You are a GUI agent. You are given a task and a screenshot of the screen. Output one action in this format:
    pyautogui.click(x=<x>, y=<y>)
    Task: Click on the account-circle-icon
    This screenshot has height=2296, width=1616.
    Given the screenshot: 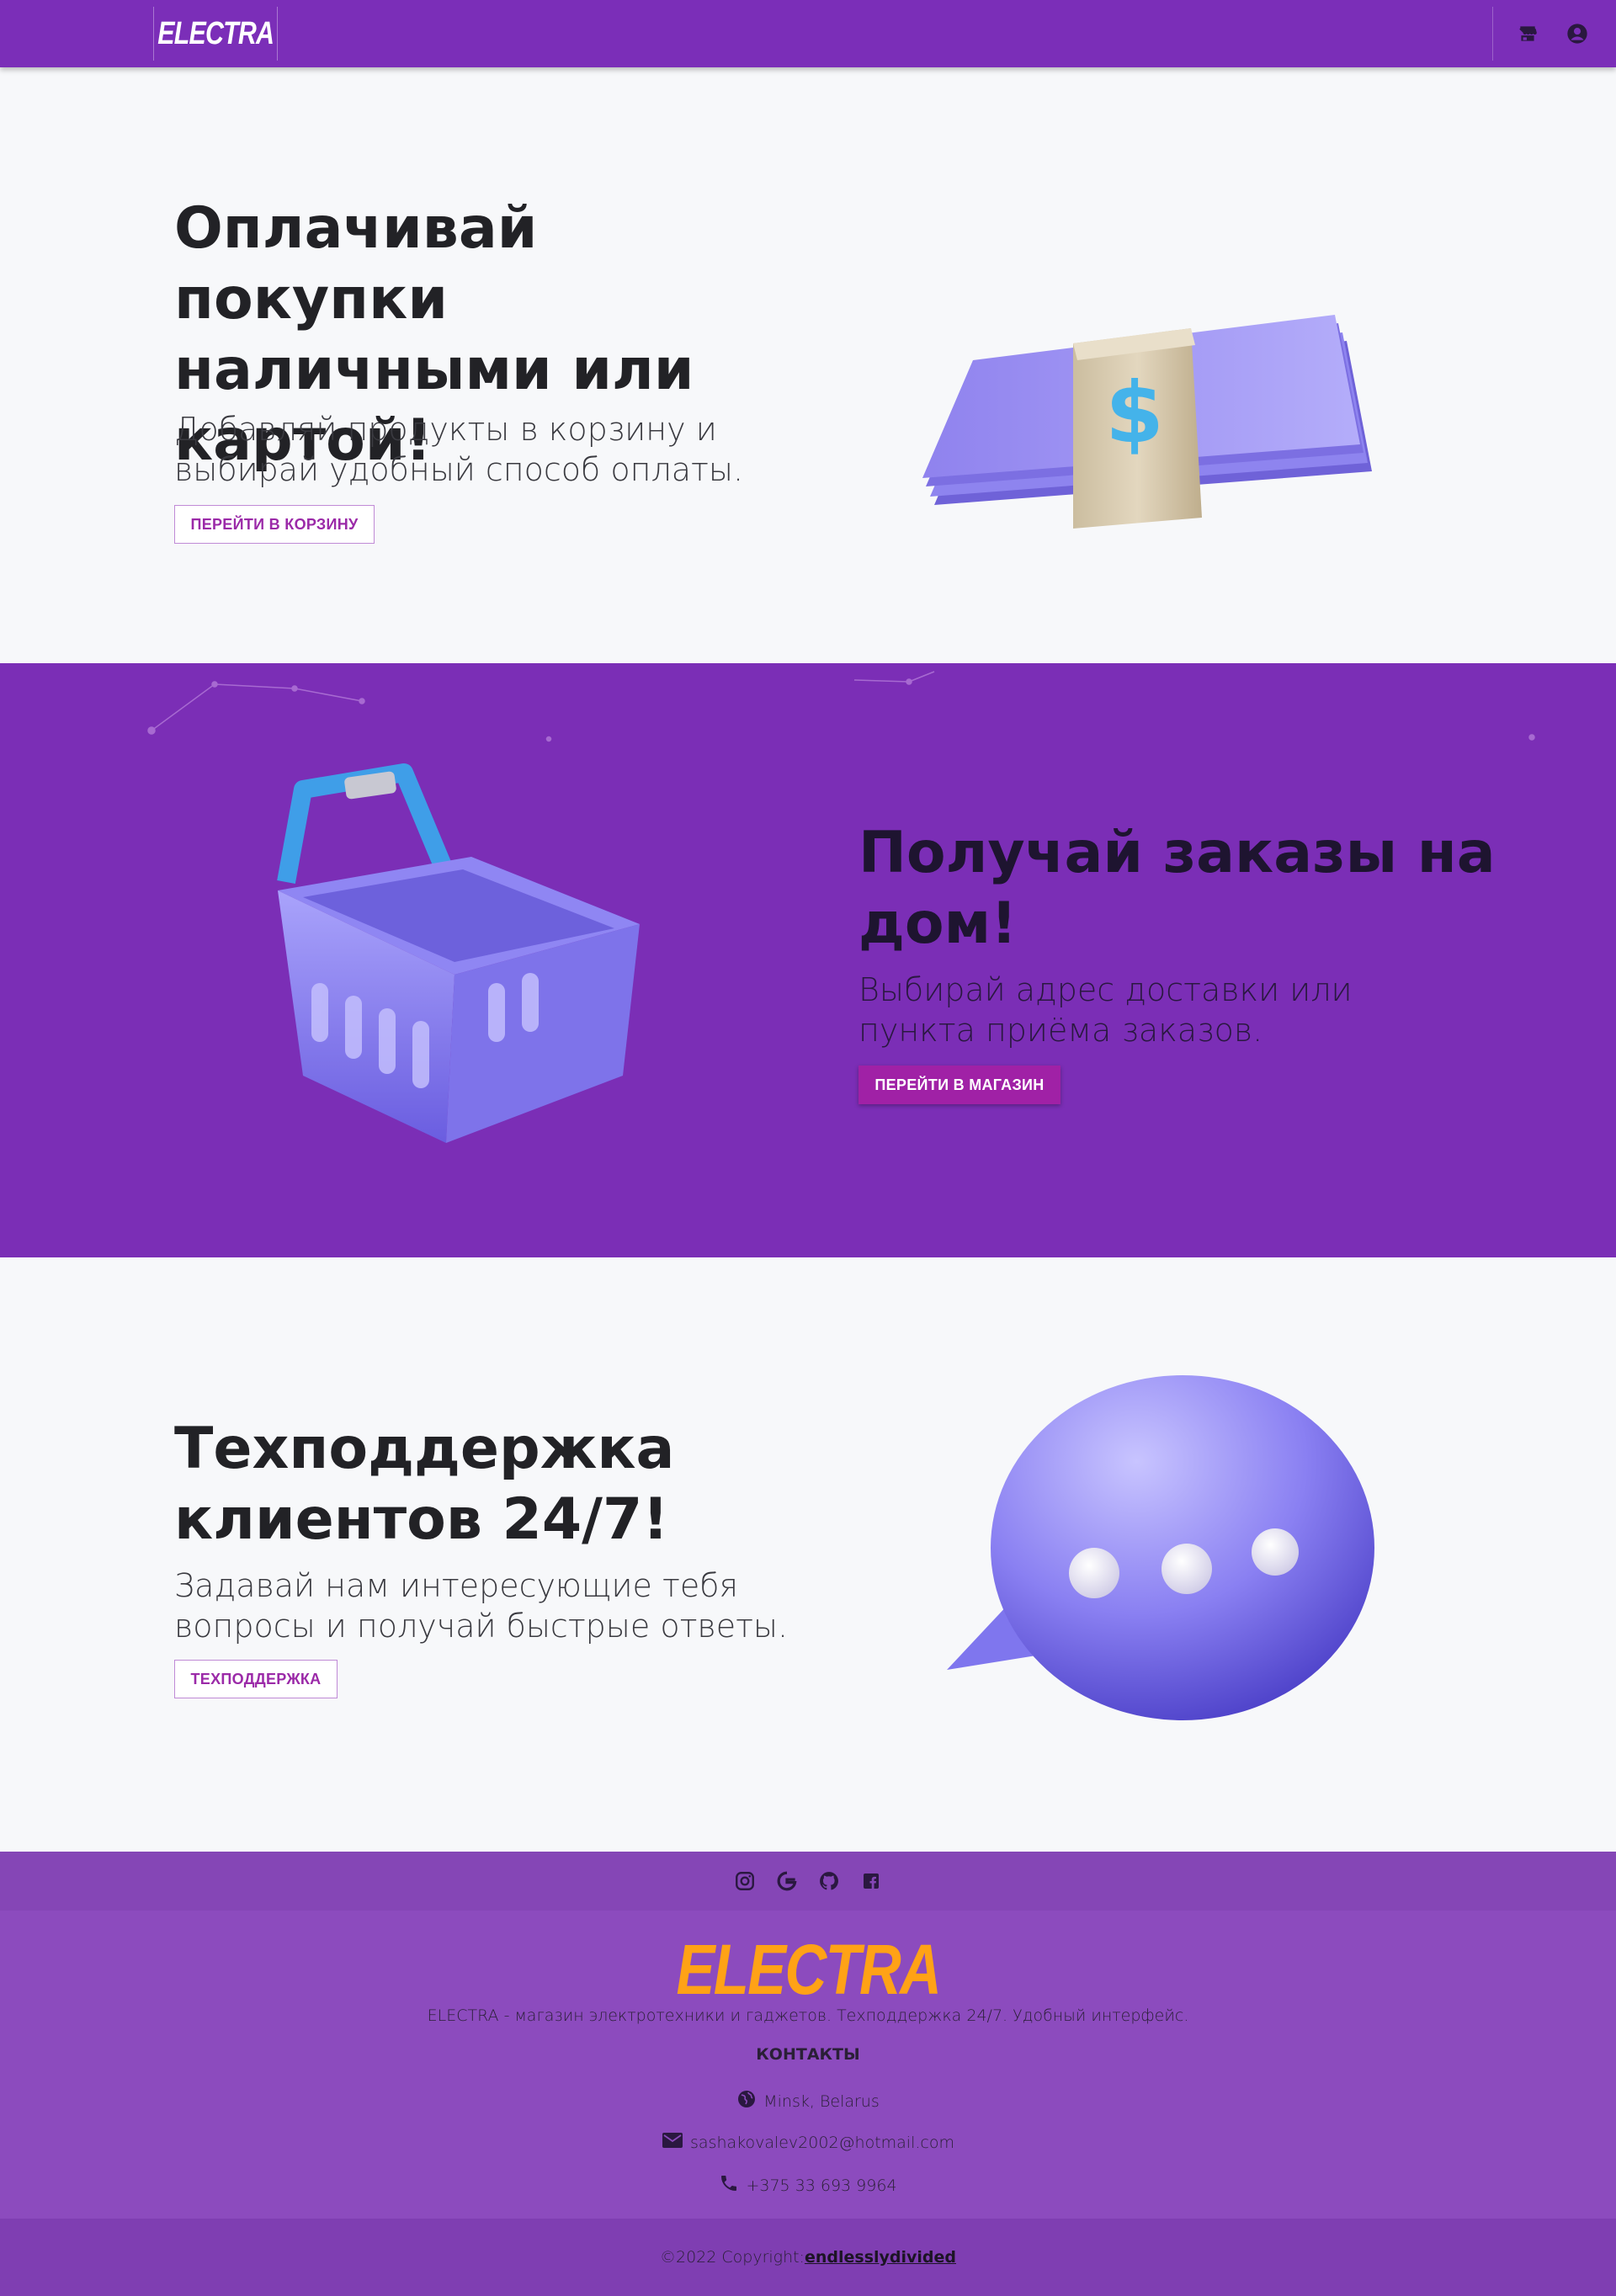 What is the action you would take?
    pyautogui.click(x=1577, y=33)
    